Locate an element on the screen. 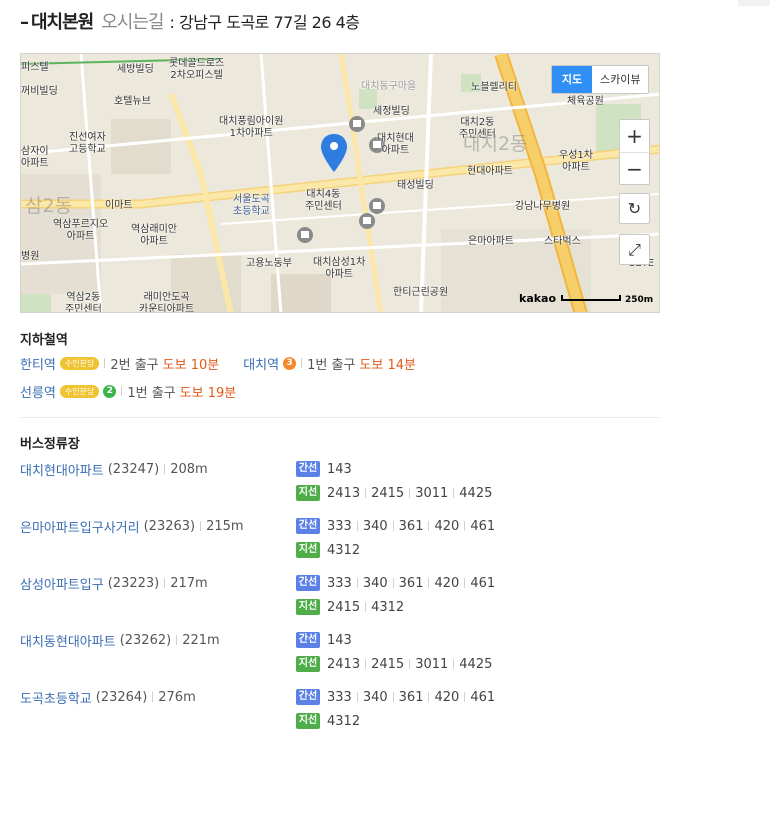  bus-route-number: 2413 is located at coordinates (344, 664).